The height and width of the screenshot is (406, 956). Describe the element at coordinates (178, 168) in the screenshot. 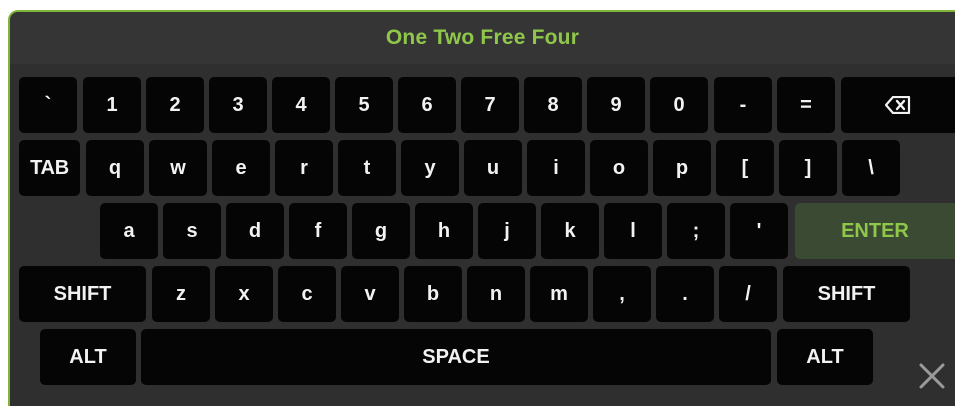

I see `key-w: w` at that location.